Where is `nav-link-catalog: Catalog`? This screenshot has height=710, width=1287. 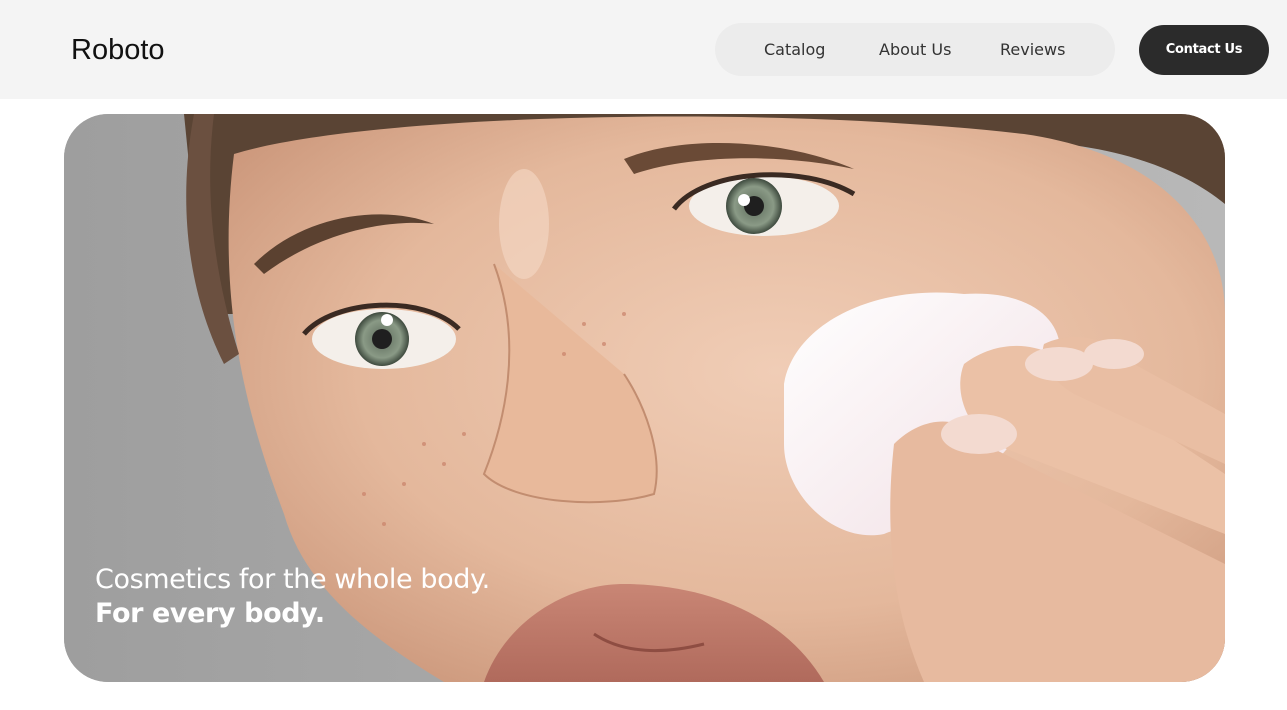
nav-link-catalog: Catalog is located at coordinates (794, 49).